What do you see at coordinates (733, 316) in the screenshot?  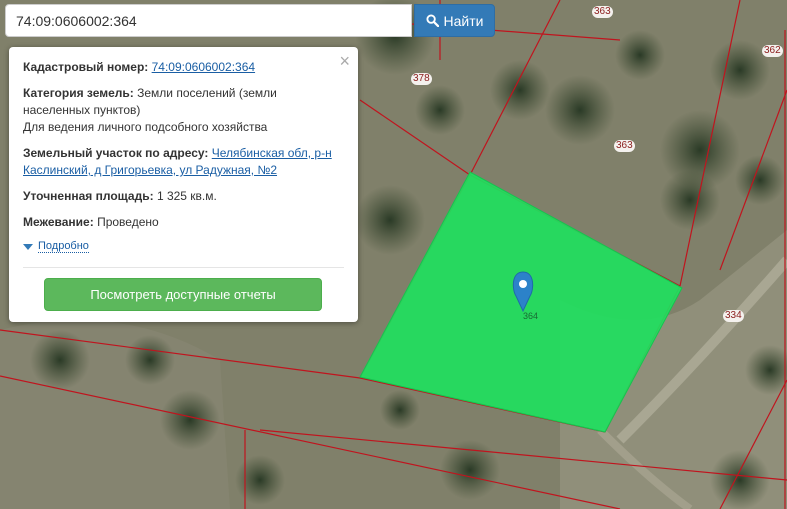 I see `plot-number-label: 334` at bounding box center [733, 316].